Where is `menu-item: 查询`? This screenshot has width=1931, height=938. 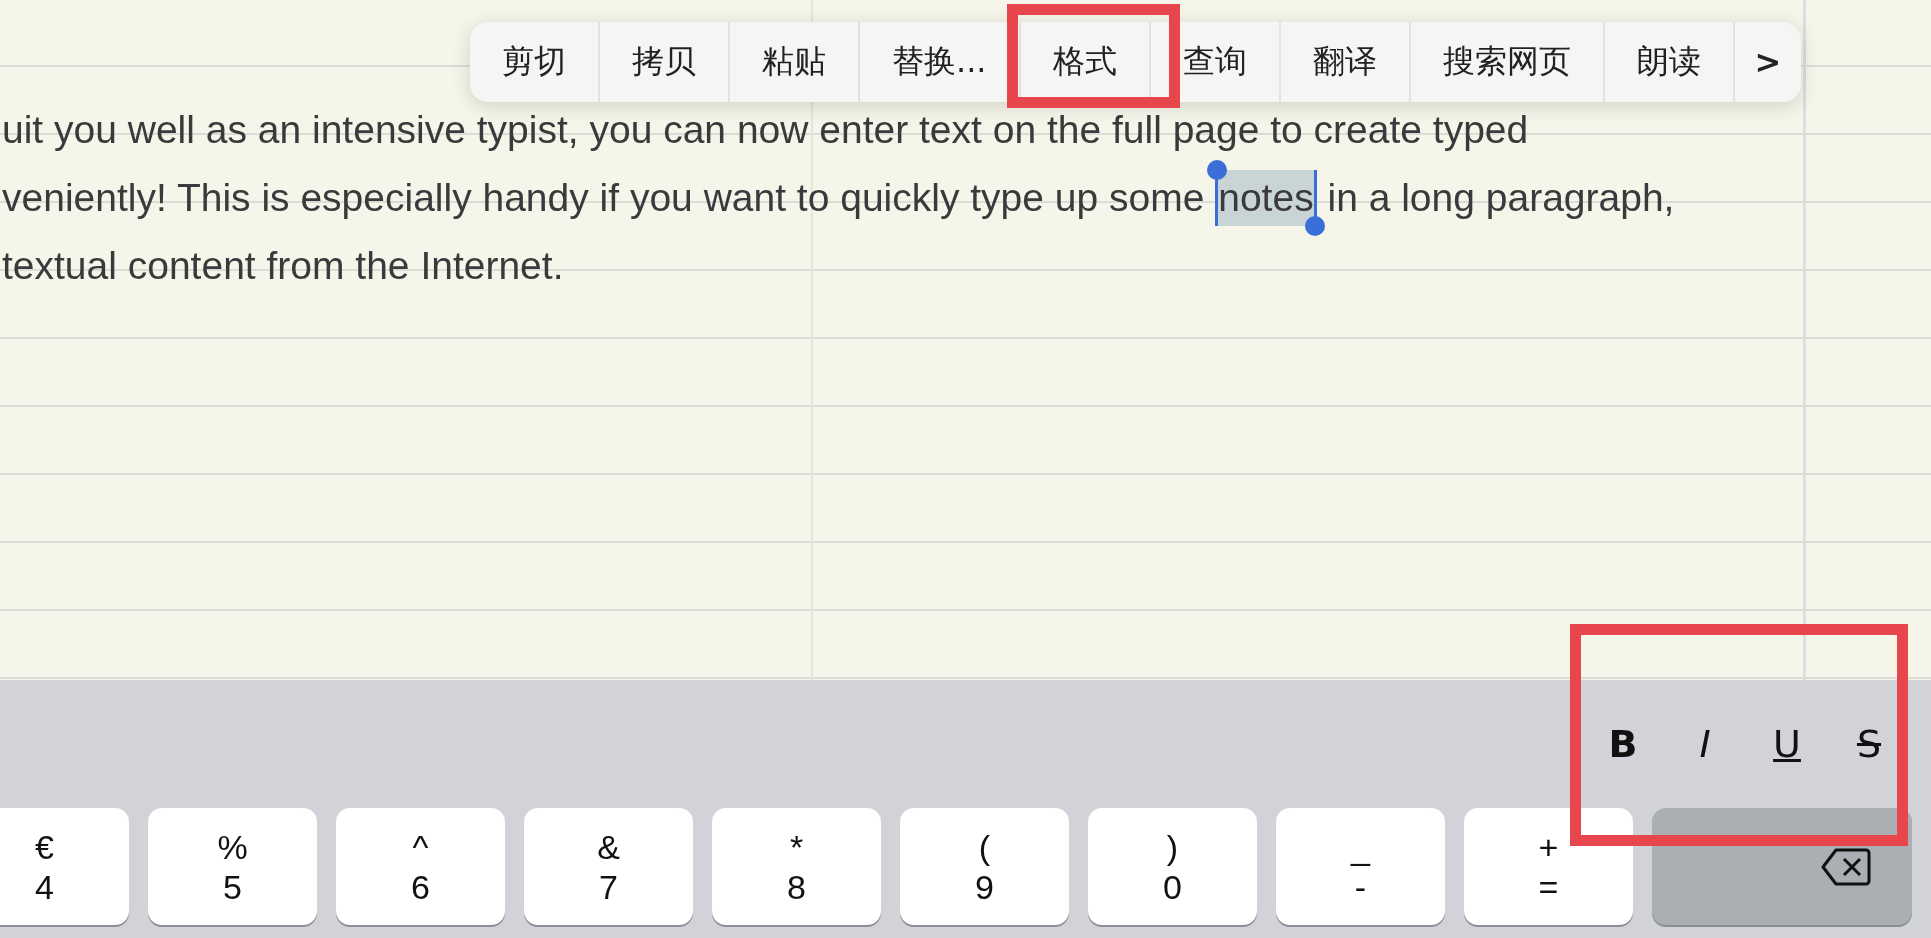
menu-item: 查询 is located at coordinates (1215, 62).